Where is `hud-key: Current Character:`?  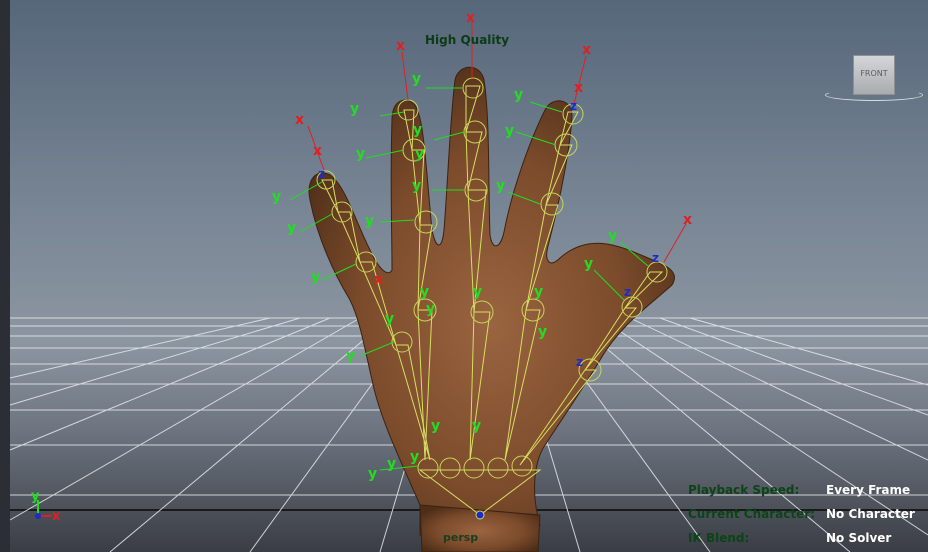
hud-key: Current Character: is located at coordinates (751, 514).